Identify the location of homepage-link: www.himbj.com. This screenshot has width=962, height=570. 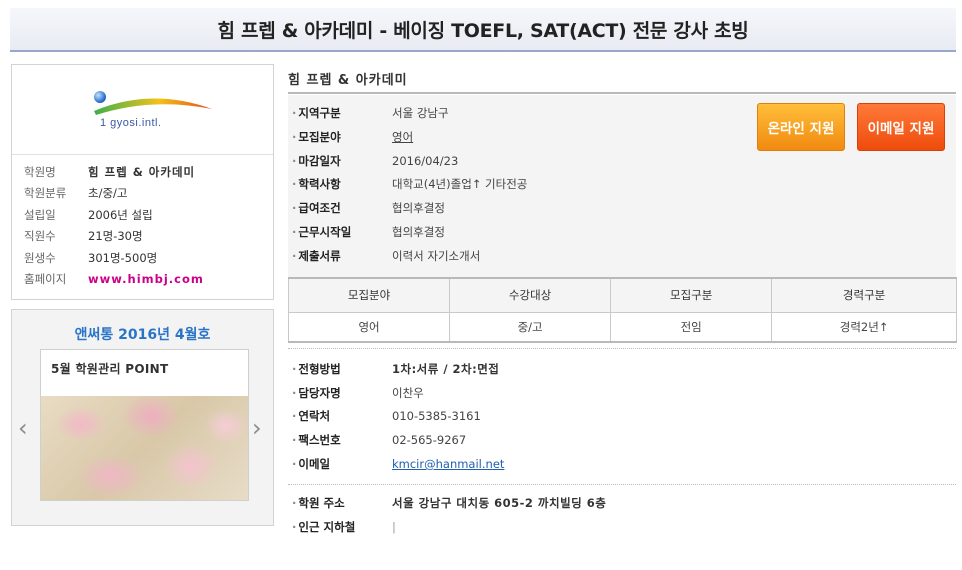
(146, 279).